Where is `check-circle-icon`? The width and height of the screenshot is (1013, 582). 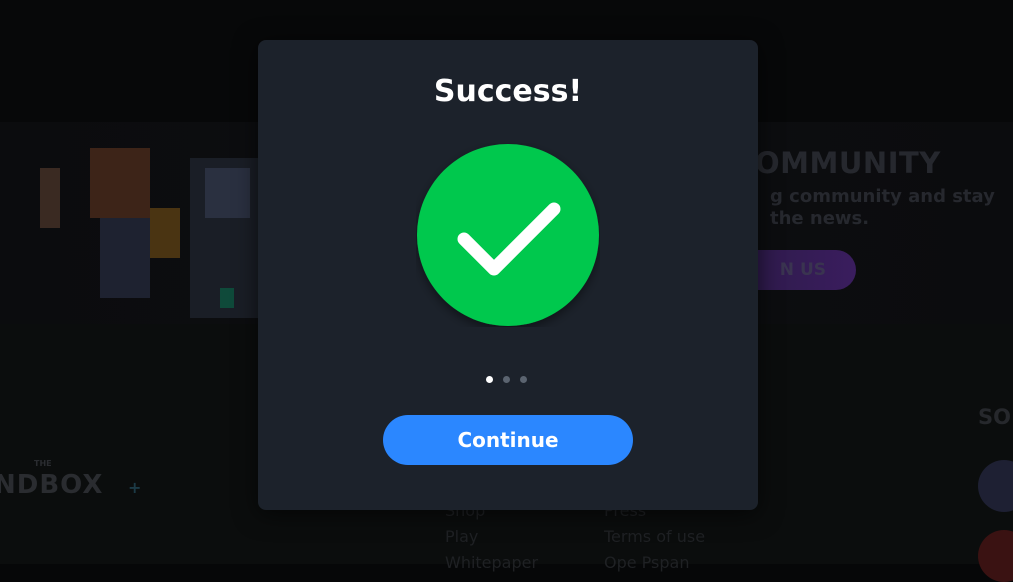
check-circle-icon is located at coordinates (508, 235).